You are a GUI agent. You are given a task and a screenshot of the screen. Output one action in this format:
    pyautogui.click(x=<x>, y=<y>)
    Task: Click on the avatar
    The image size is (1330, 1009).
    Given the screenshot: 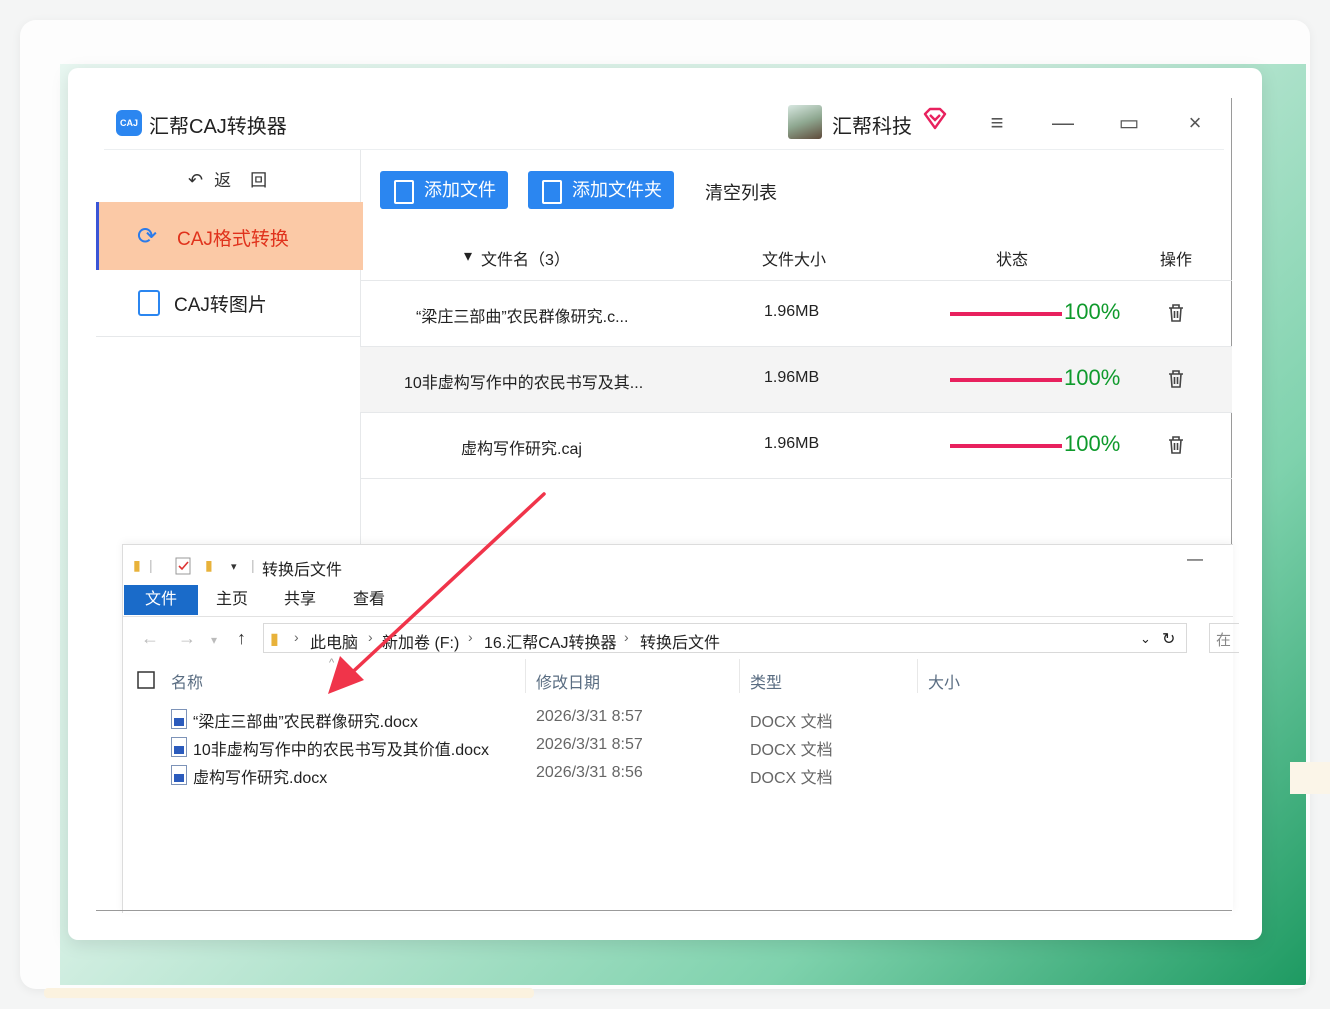 What is the action you would take?
    pyautogui.click(x=805, y=122)
    